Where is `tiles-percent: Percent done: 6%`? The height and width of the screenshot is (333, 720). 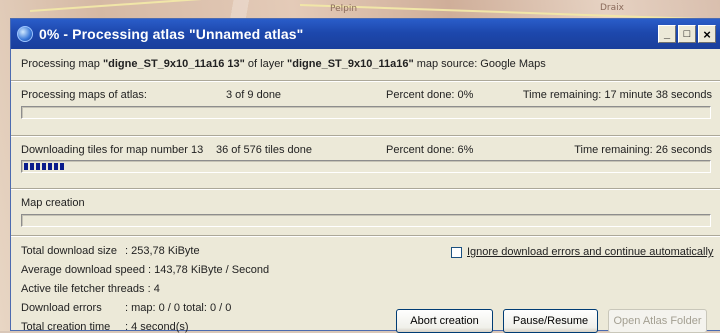 tiles-percent: Percent done: 6% is located at coordinates (430, 150).